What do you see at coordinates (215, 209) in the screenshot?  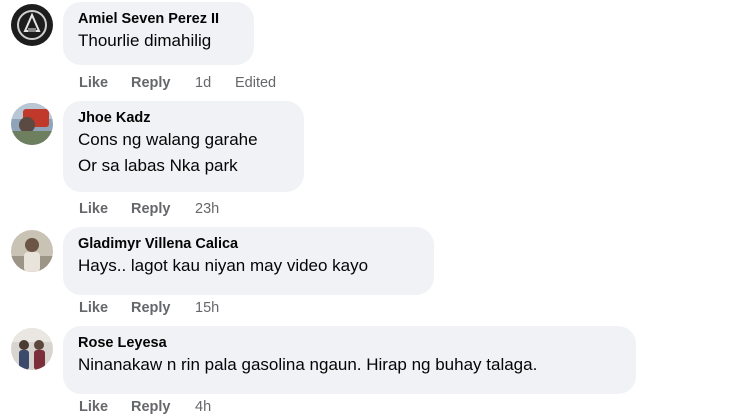 I see `comment-timestamp: 23h` at bounding box center [215, 209].